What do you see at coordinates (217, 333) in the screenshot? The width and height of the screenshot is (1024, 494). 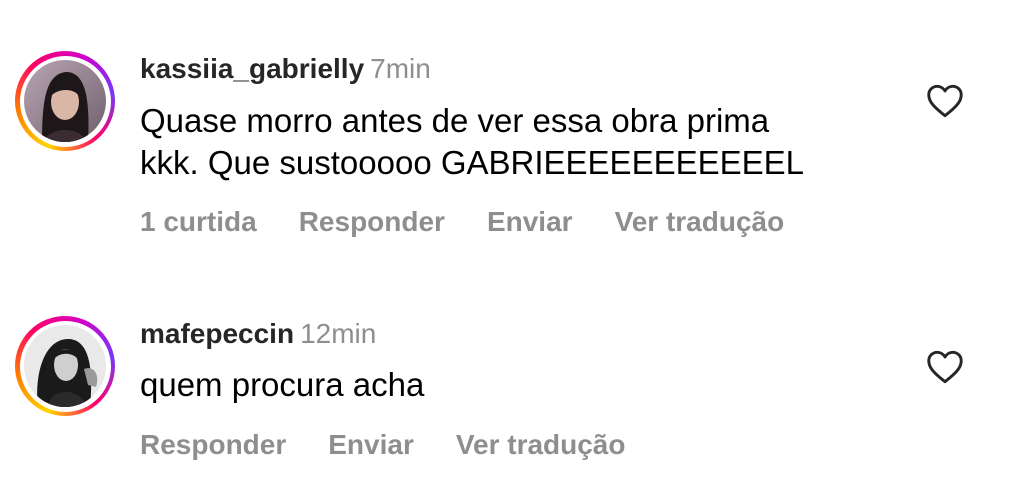 I see `username: mafepeccin` at bounding box center [217, 333].